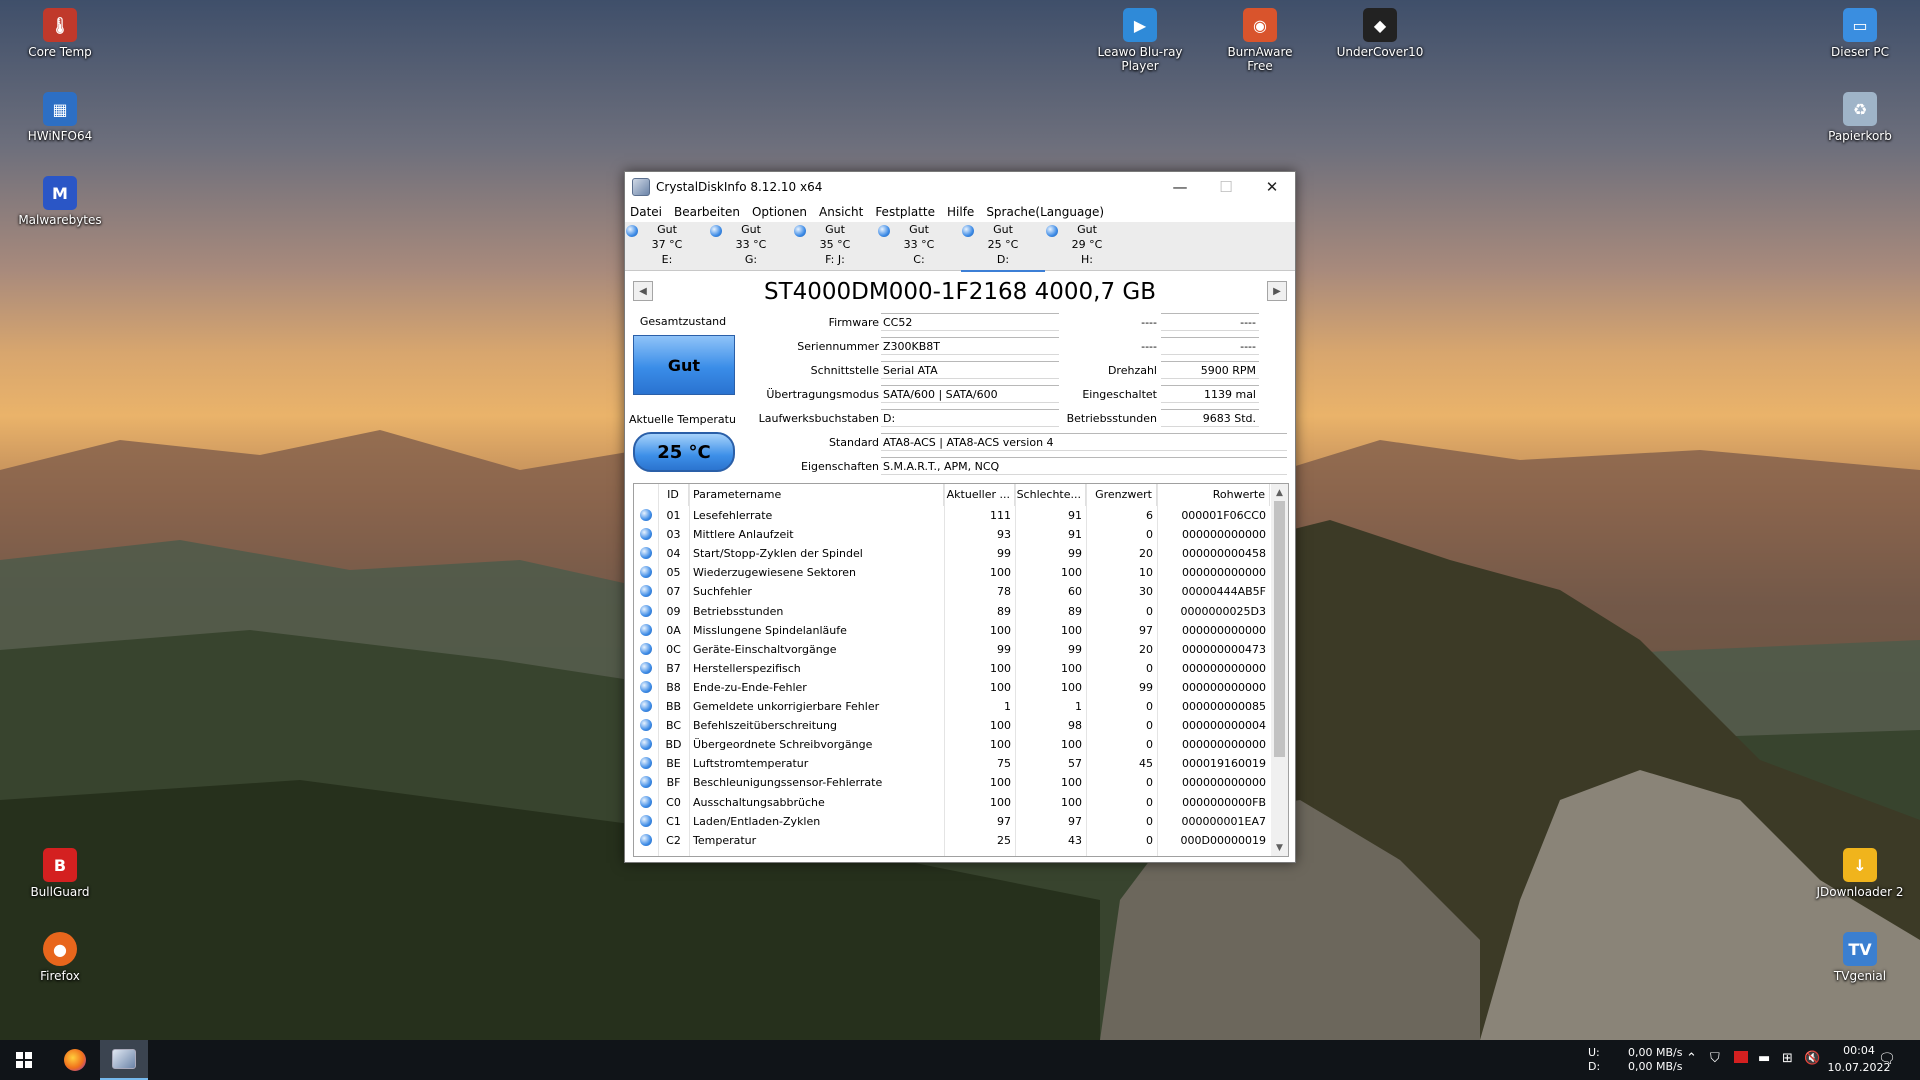 This screenshot has height=1080, width=1920. Describe the element at coordinates (960, 187) in the screenshot. I see `title-bar: CrystalDiskInfo 8.12.10 x64 — ☐ ✕` at that location.